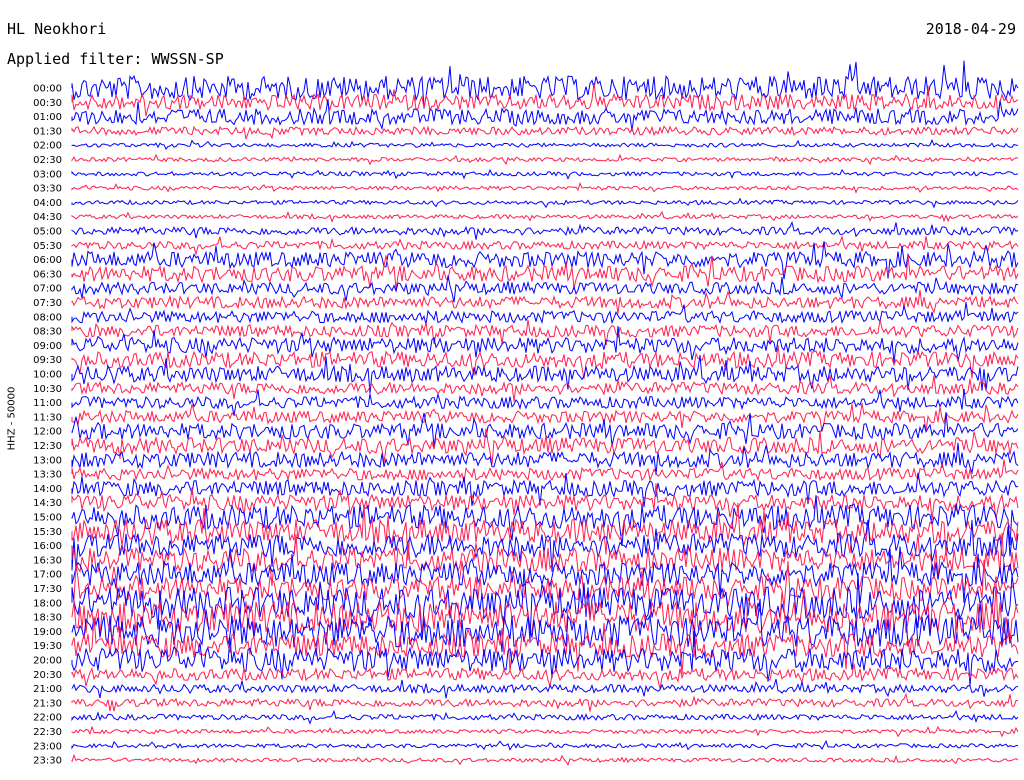  I want to click on y-tick-label: 18:00, so click(47, 603).